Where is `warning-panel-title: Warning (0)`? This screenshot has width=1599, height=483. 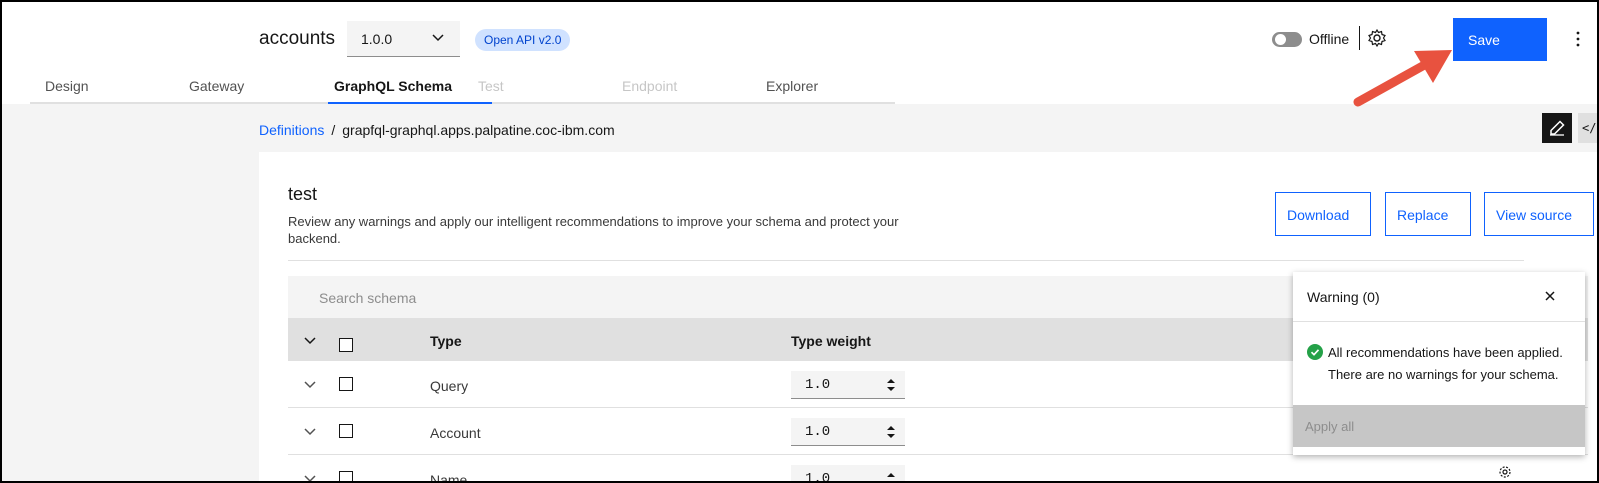 warning-panel-title: Warning (0) is located at coordinates (1343, 297).